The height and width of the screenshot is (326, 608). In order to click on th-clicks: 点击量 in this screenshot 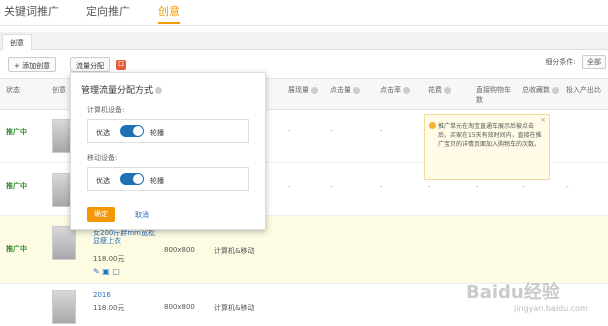, I will do `click(345, 90)`.